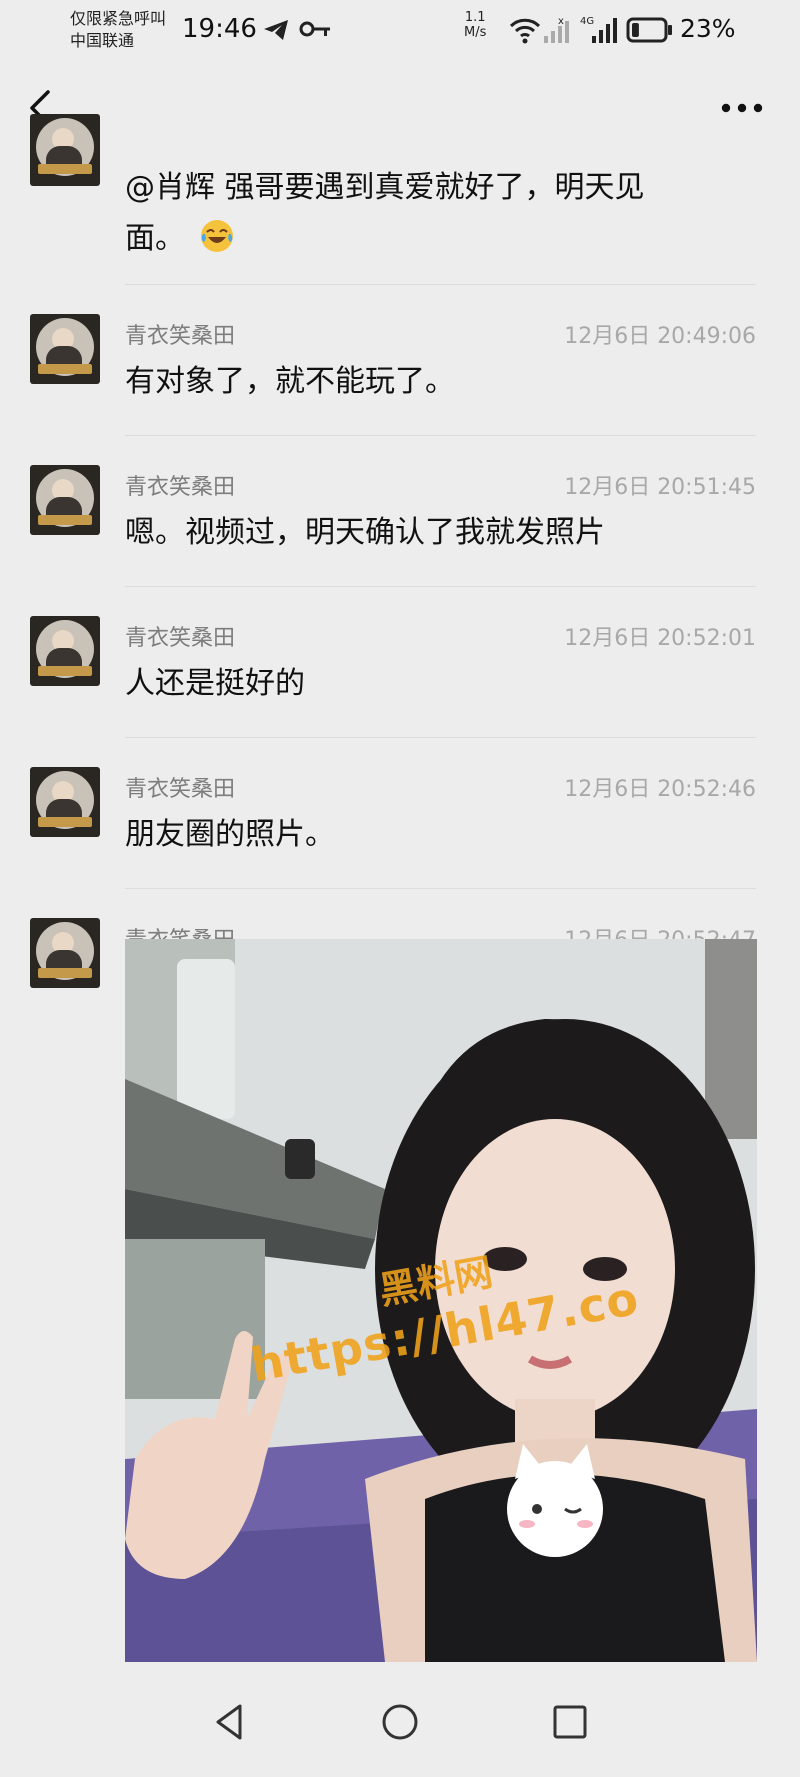 The image size is (800, 1777). What do you see at coordinates (660, 487) in the screenshot?
I see `comment-timestamp: 12月6日 20:51:45` at bounding box center [660, 487].